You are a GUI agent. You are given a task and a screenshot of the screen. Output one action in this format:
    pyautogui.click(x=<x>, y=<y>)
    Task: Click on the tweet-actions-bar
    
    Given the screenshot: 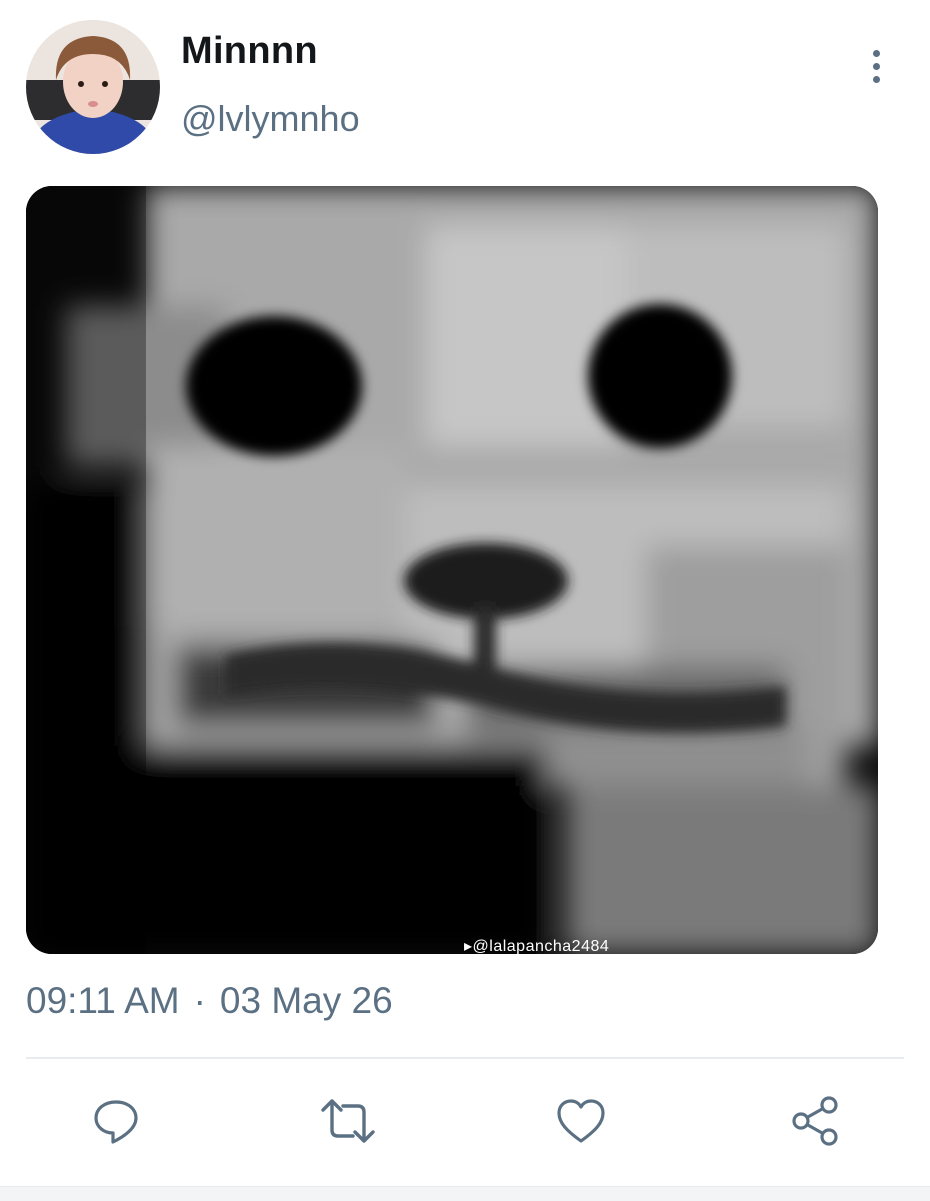 What is the action you would take?
    pyautogui.click(x=465, y=1121)
    